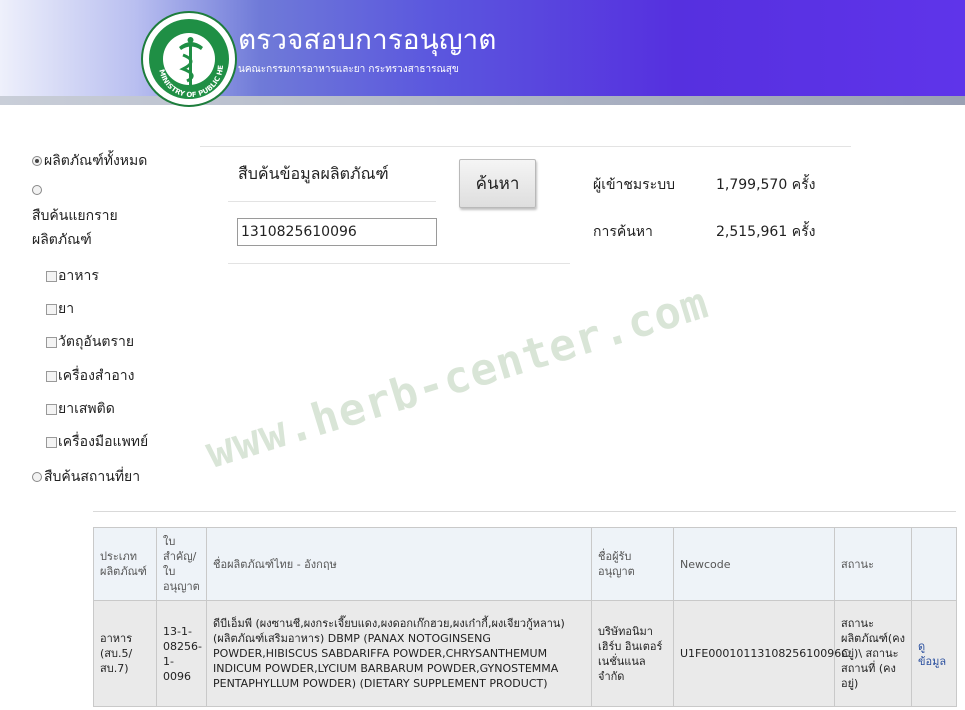 Image resolution: width=965 pixels, height=710 pixels. I want to click on searches-label: การค้นหา, so click(623, 232).